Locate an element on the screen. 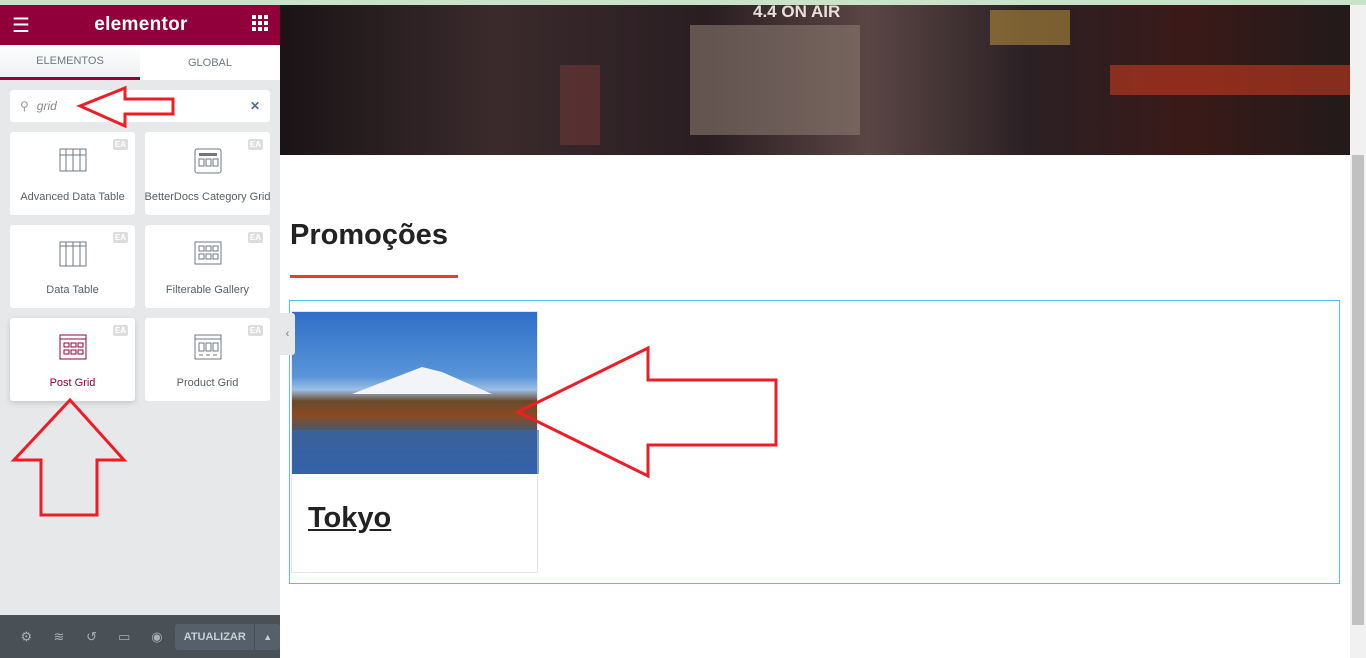 The image size is (1366, 658). panel-header: ☰ elementor is located at coordinates (140, 25).